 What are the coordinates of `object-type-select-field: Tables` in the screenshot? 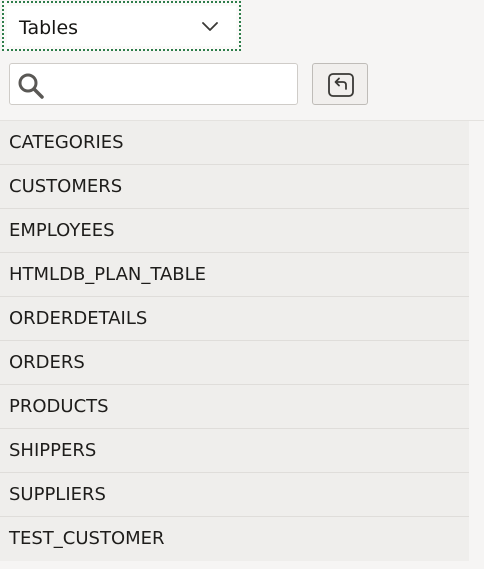 It's located at (121, 26).